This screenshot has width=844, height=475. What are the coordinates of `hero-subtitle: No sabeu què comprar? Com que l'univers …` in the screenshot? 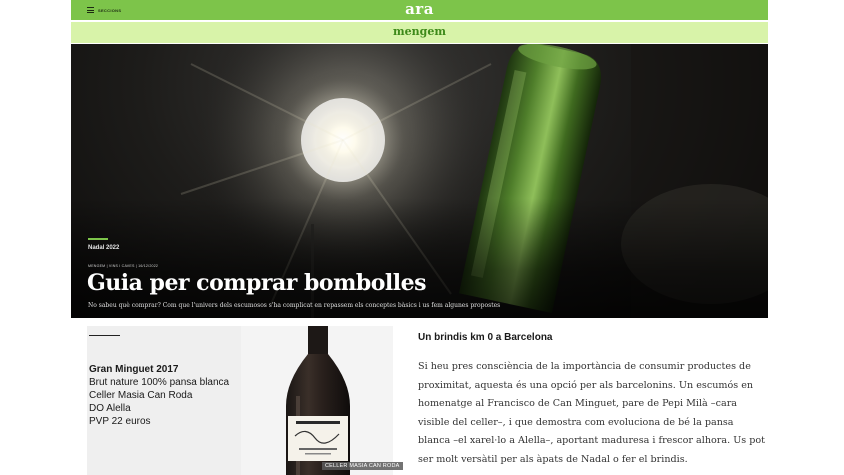 It's located at (294, 305).